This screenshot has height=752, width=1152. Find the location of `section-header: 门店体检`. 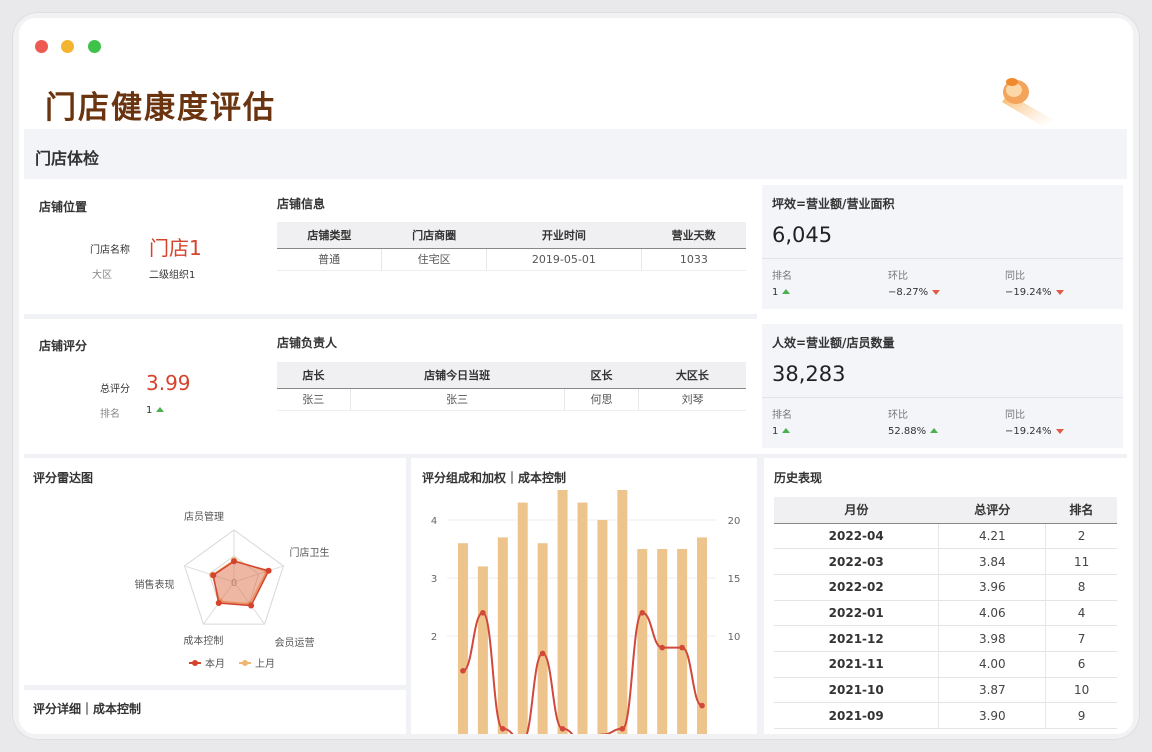

section-header: 门店体检 is located at coordinates (575, 154).